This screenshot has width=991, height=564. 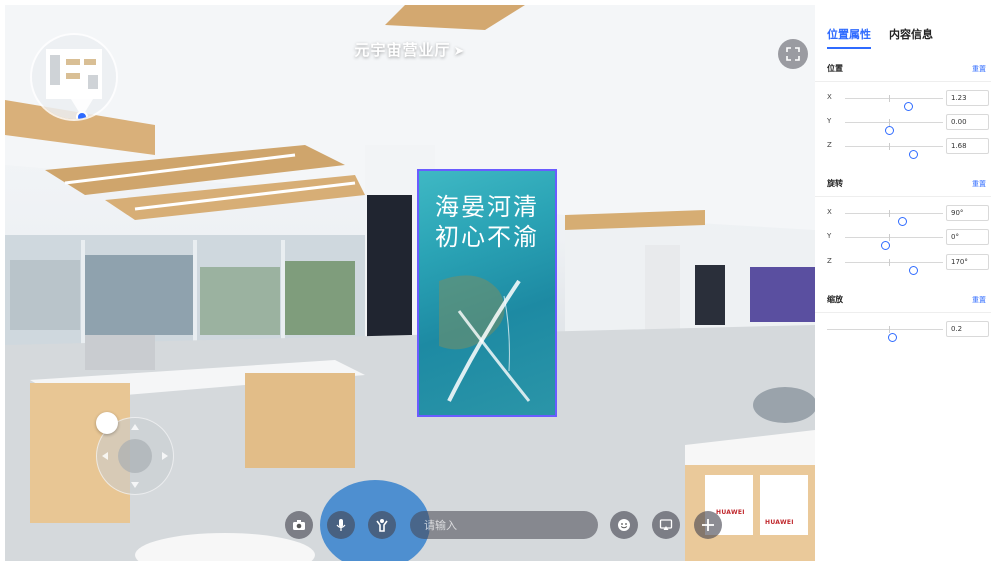 I want to click on rotation-y-row: Y 0°, so click(x=908, y=239).